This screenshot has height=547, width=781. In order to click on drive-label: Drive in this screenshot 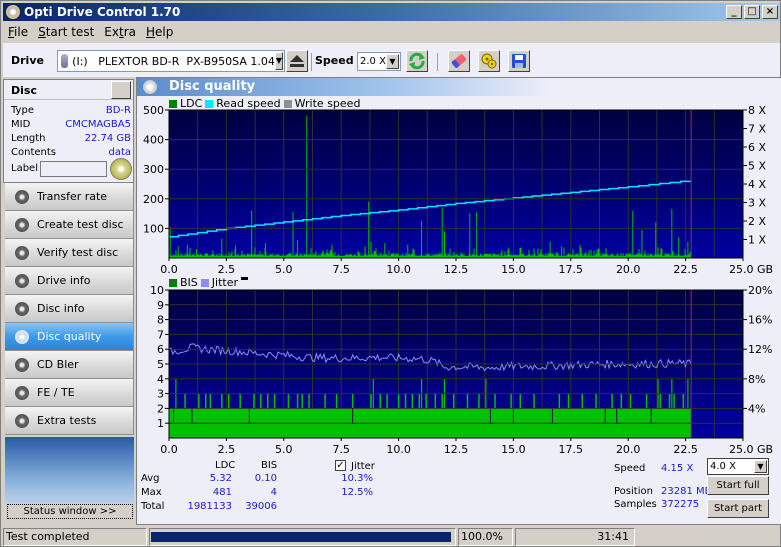, I will do `click(27, 60)`.